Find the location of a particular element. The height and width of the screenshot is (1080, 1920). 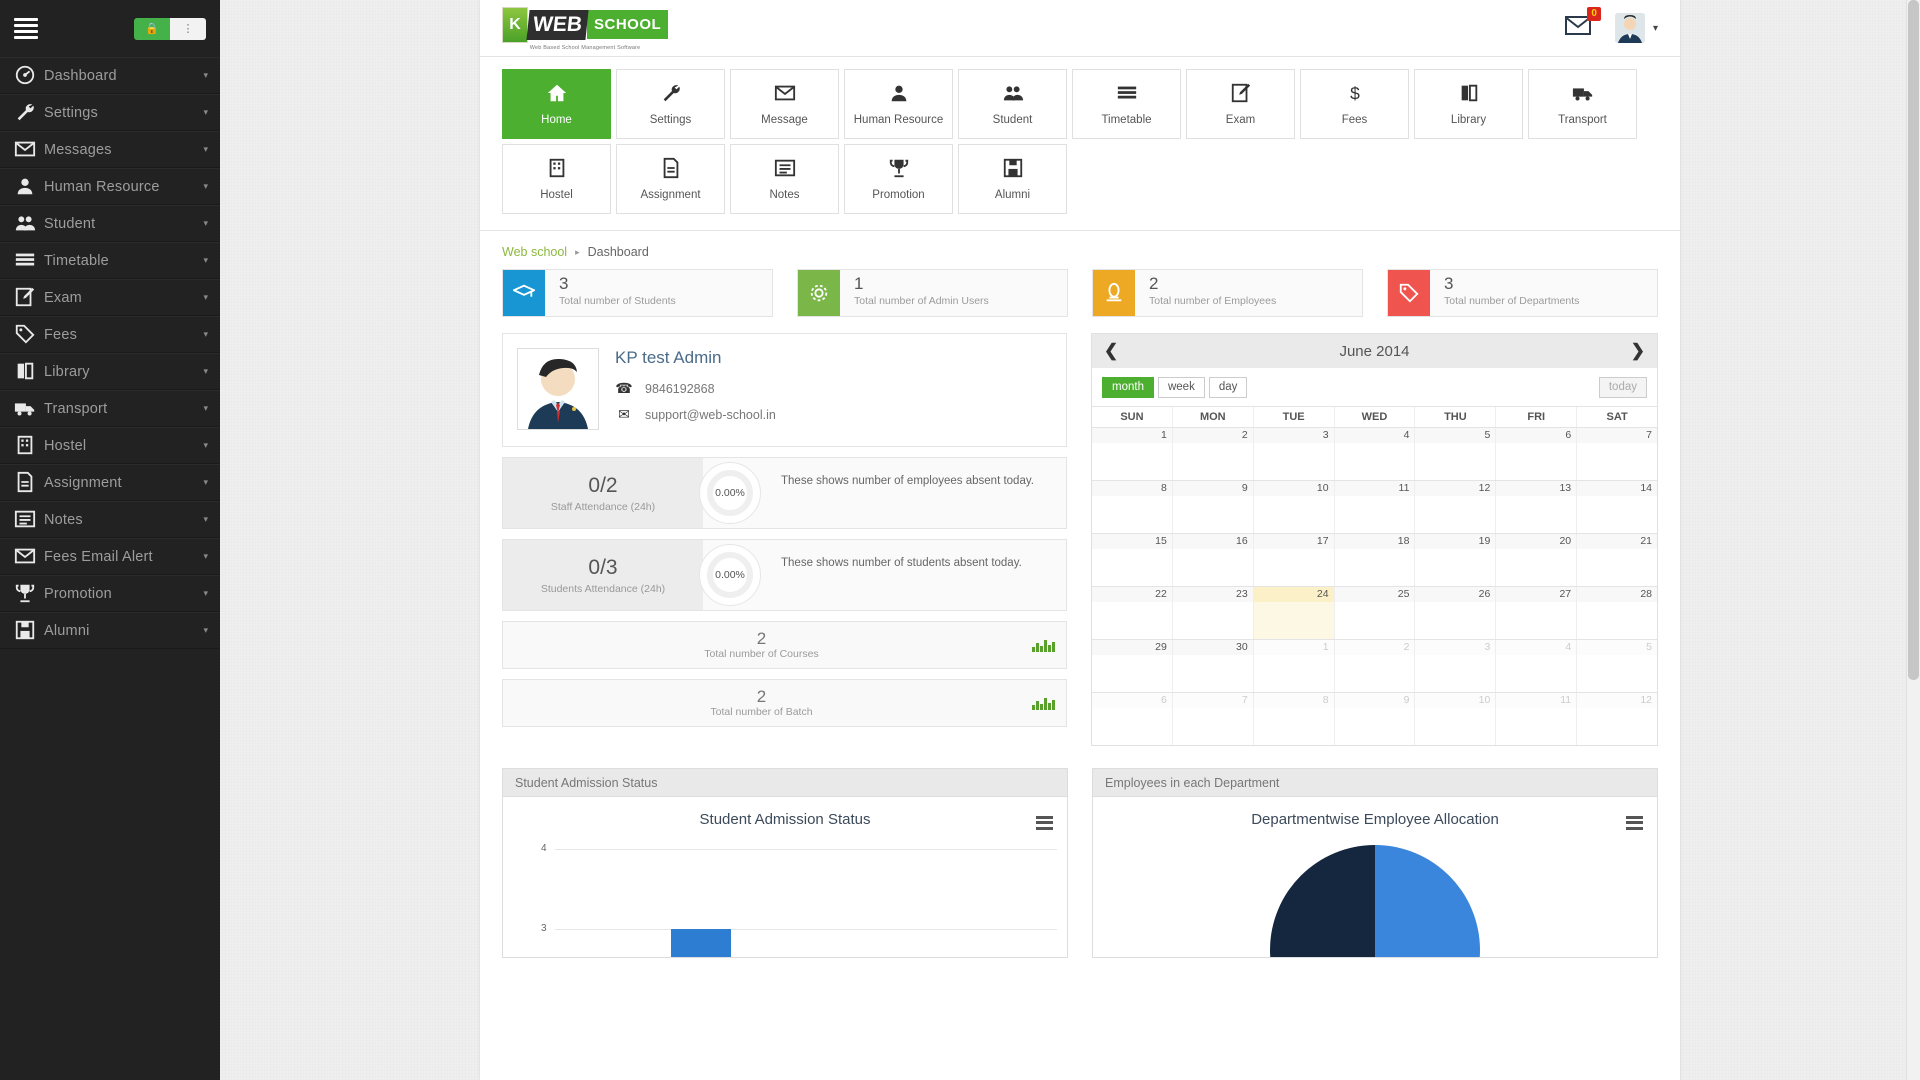

grid-icon: ⋮ is located at coordinates (188, 28).